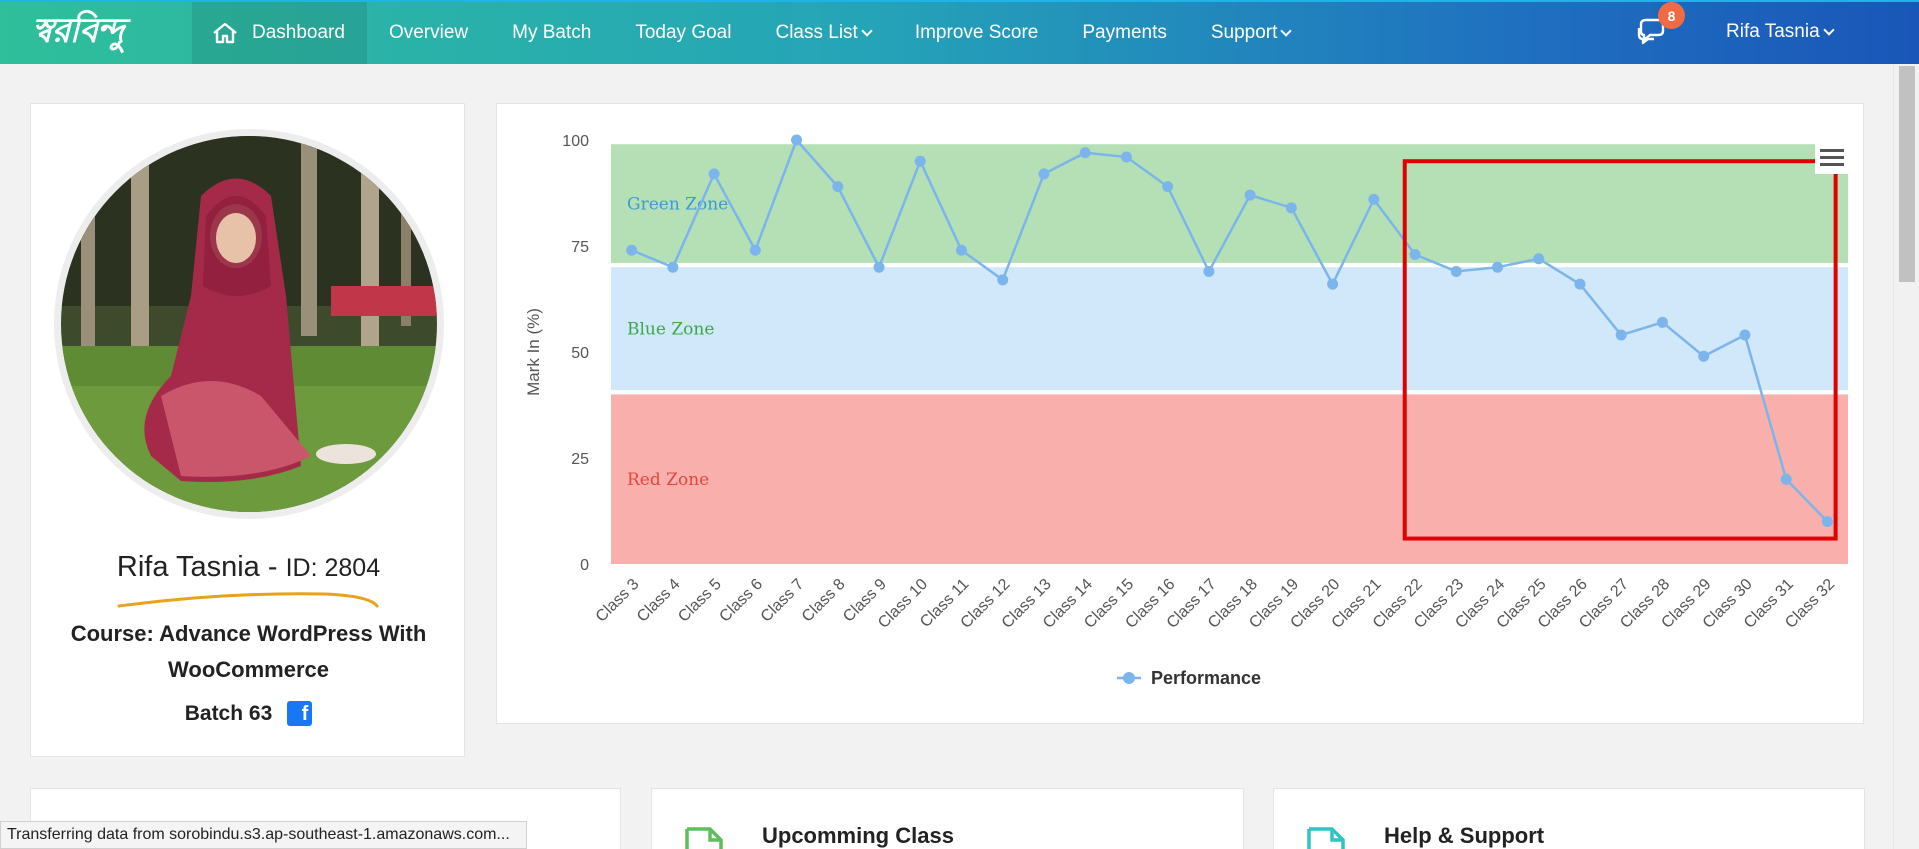 The width and height of the screenshot is (1919, 849). Describe the element at coordinates (580, 247) in the screenshot. I see `y-tick-label: 75` at that location.